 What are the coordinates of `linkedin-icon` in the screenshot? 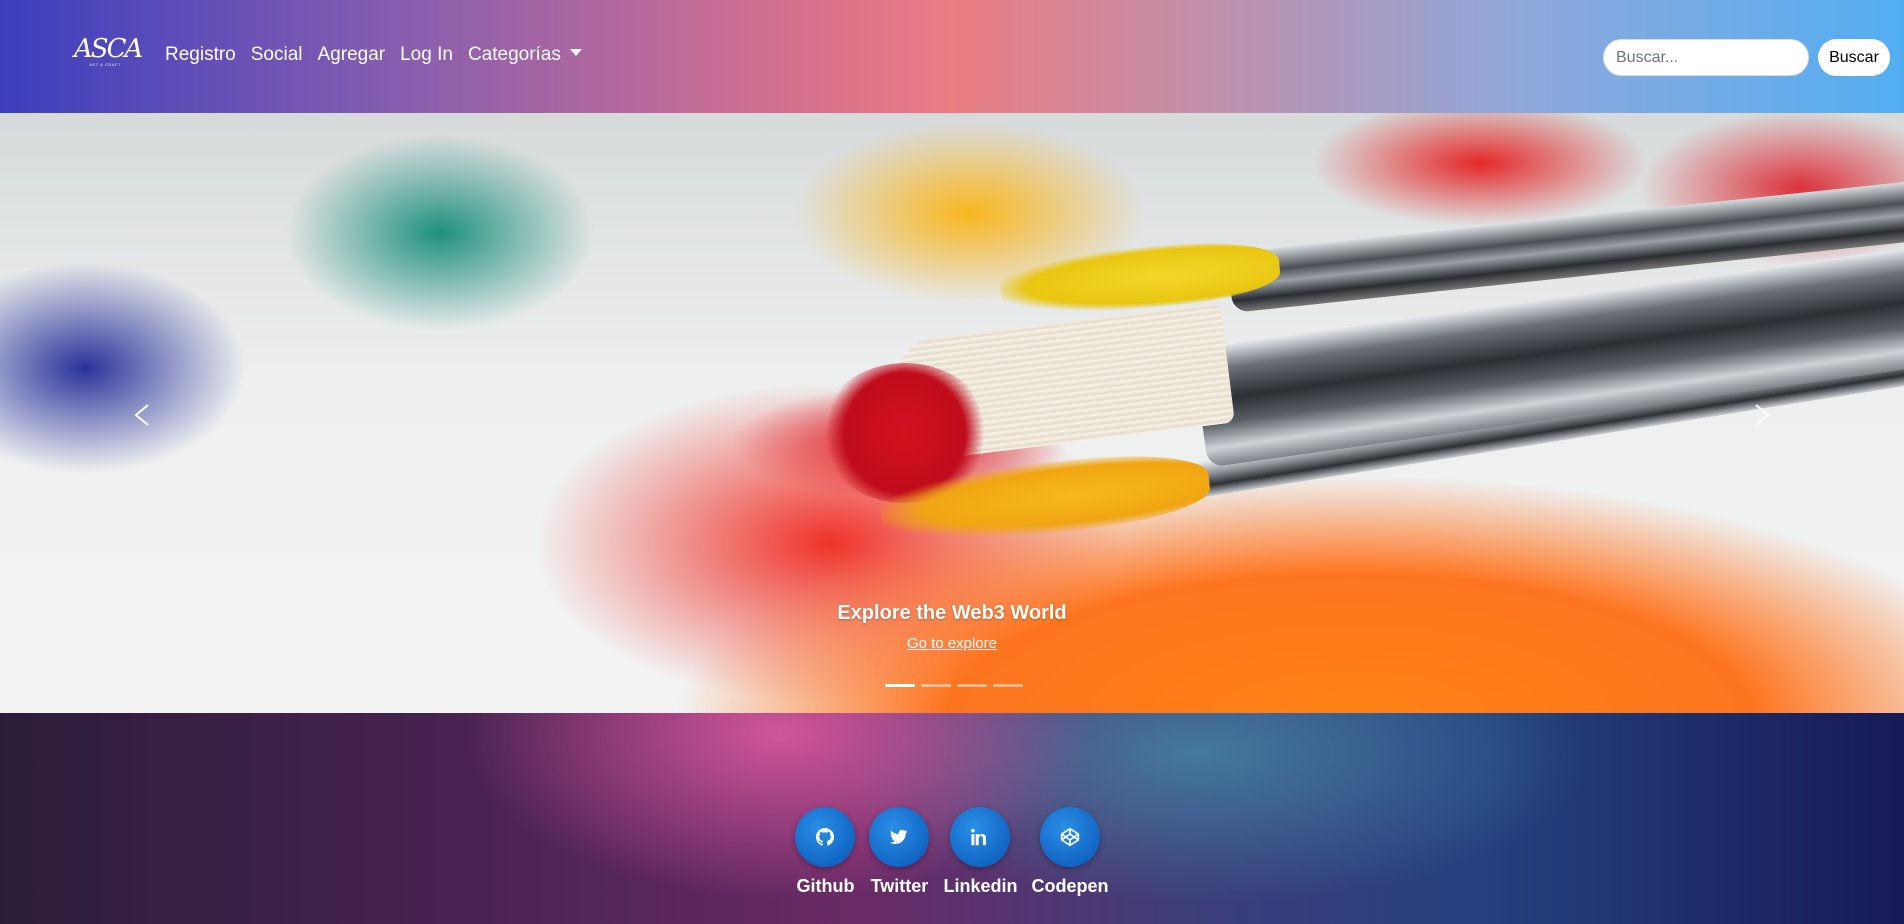 It's located at (980, 837).